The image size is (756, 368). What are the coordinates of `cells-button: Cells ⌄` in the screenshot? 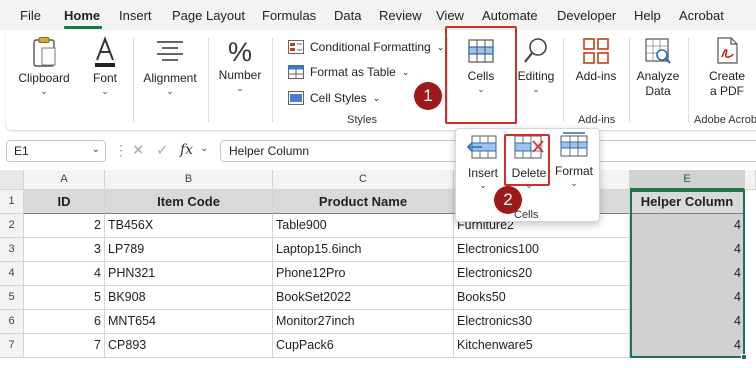 It's located at (481, 65).